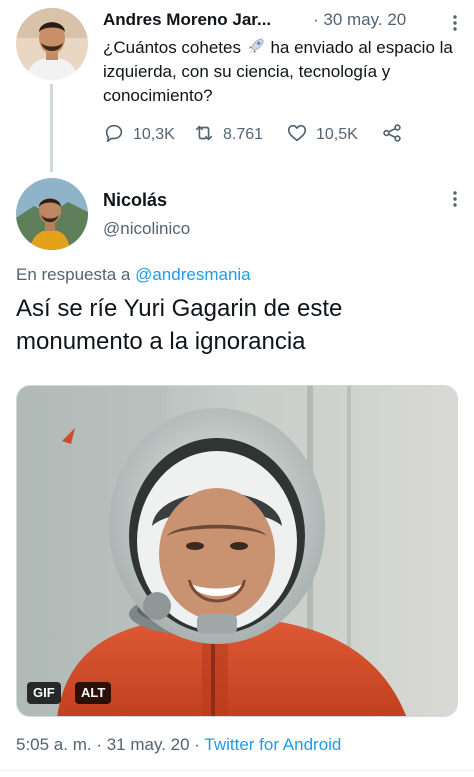 This screenshot has width=474, height=777. I want to click on share-button, so click(392, 135).